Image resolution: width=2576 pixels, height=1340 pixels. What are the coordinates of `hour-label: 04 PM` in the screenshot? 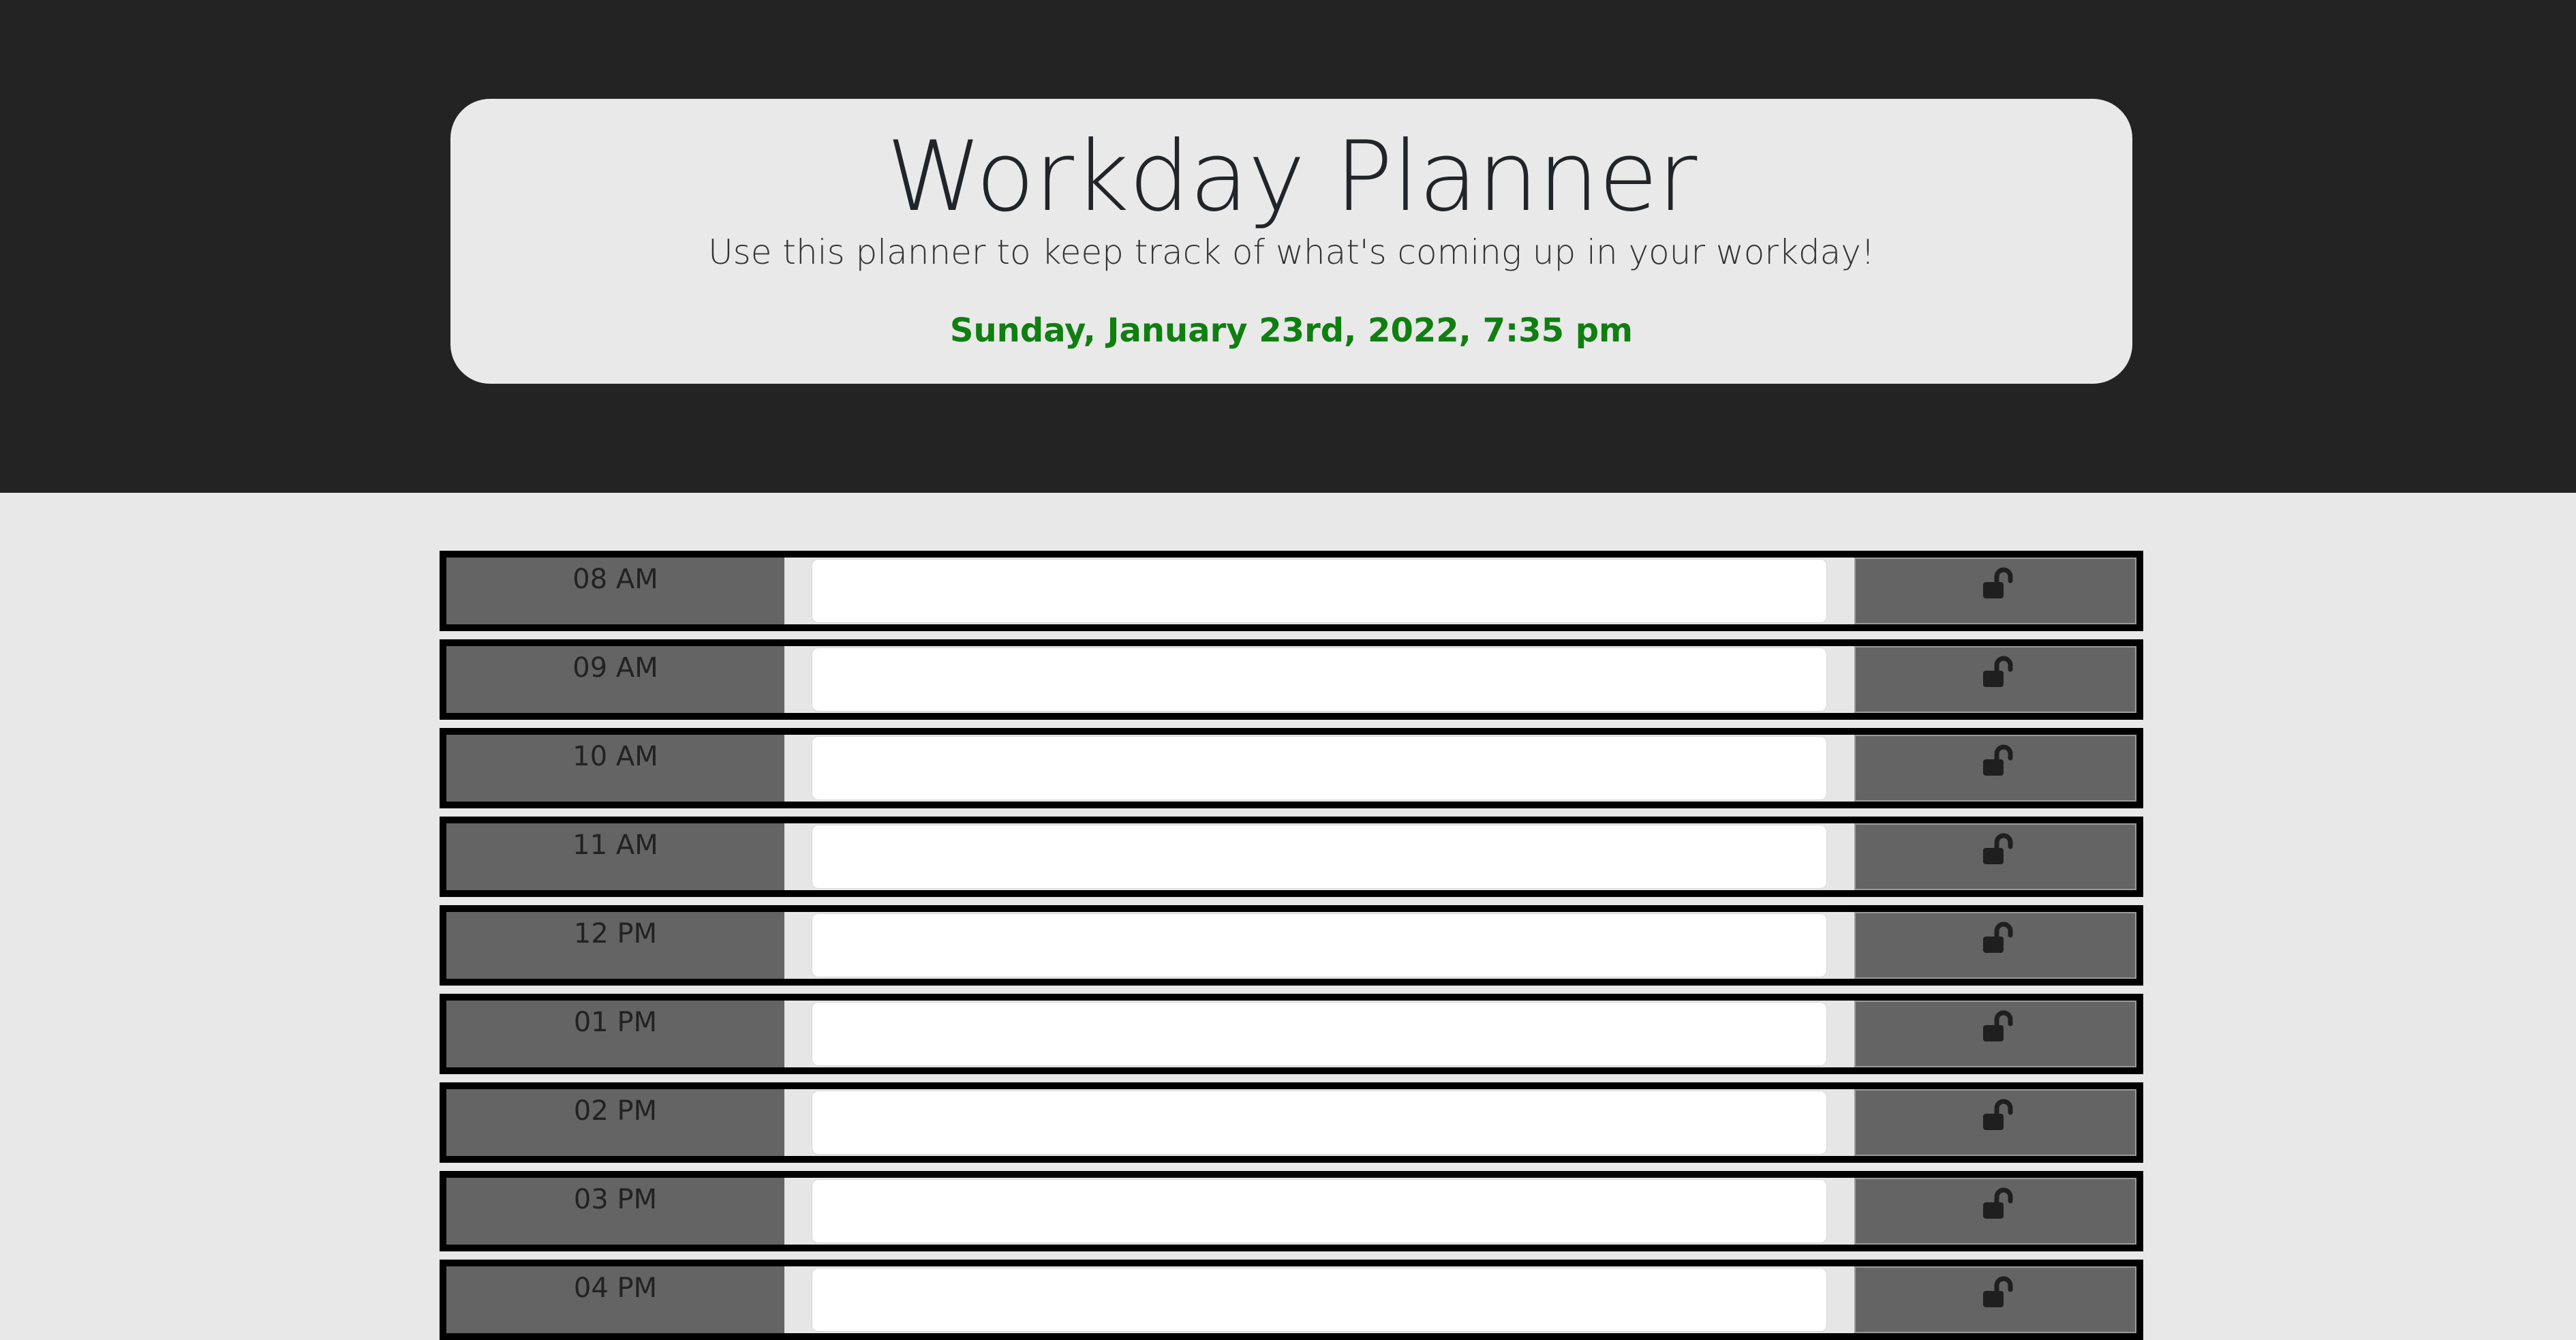 It's located at (615, 1299).